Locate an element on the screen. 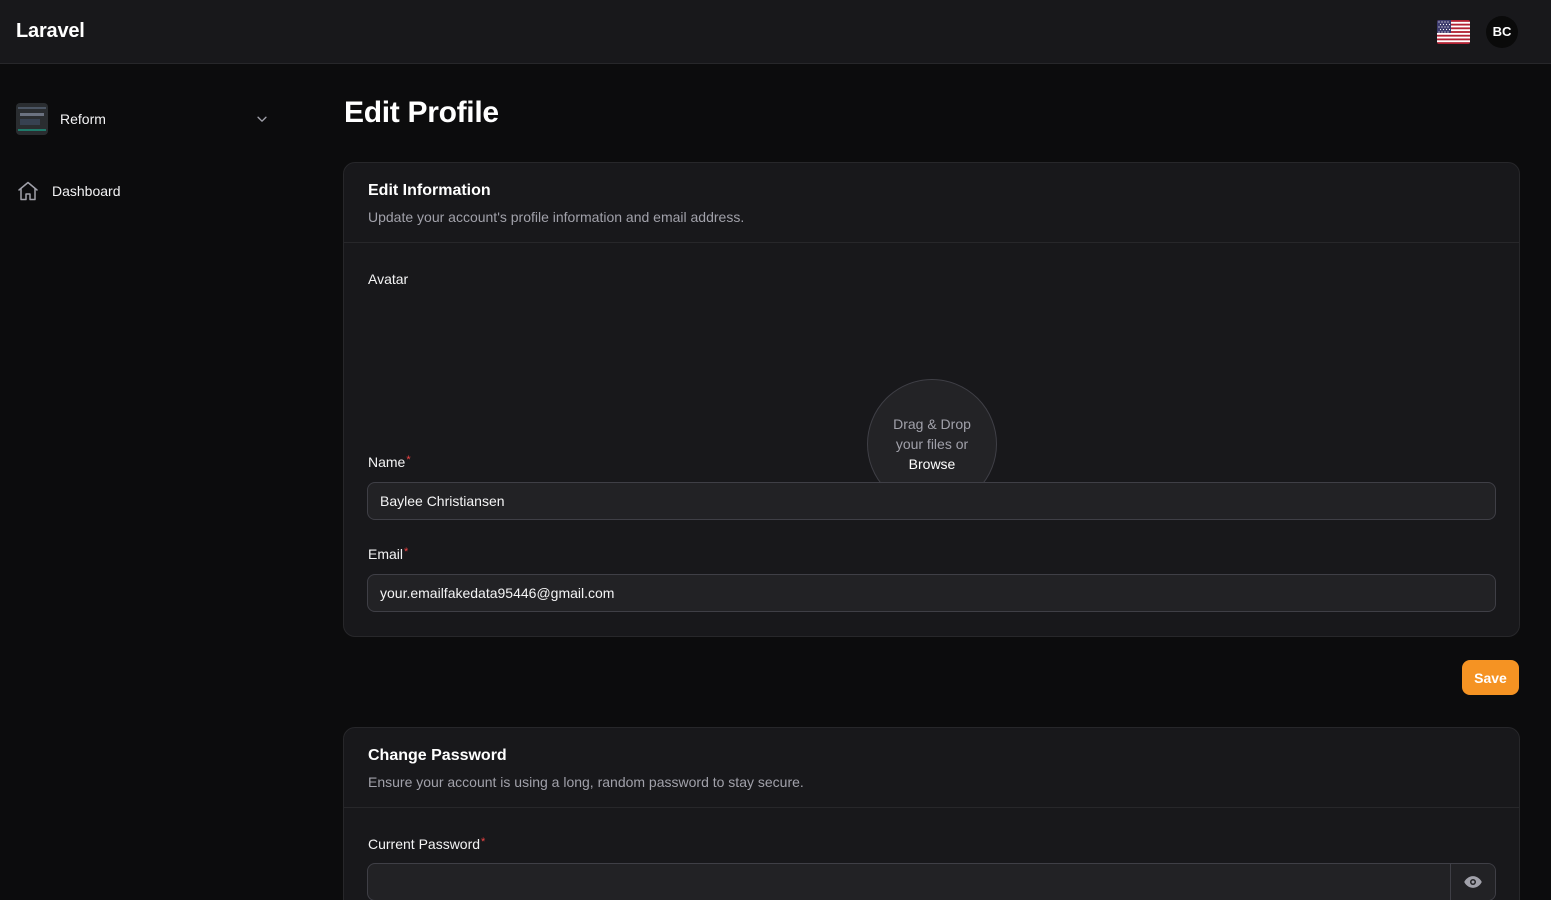  email-label: Email* is located at coordinates (388, 554).